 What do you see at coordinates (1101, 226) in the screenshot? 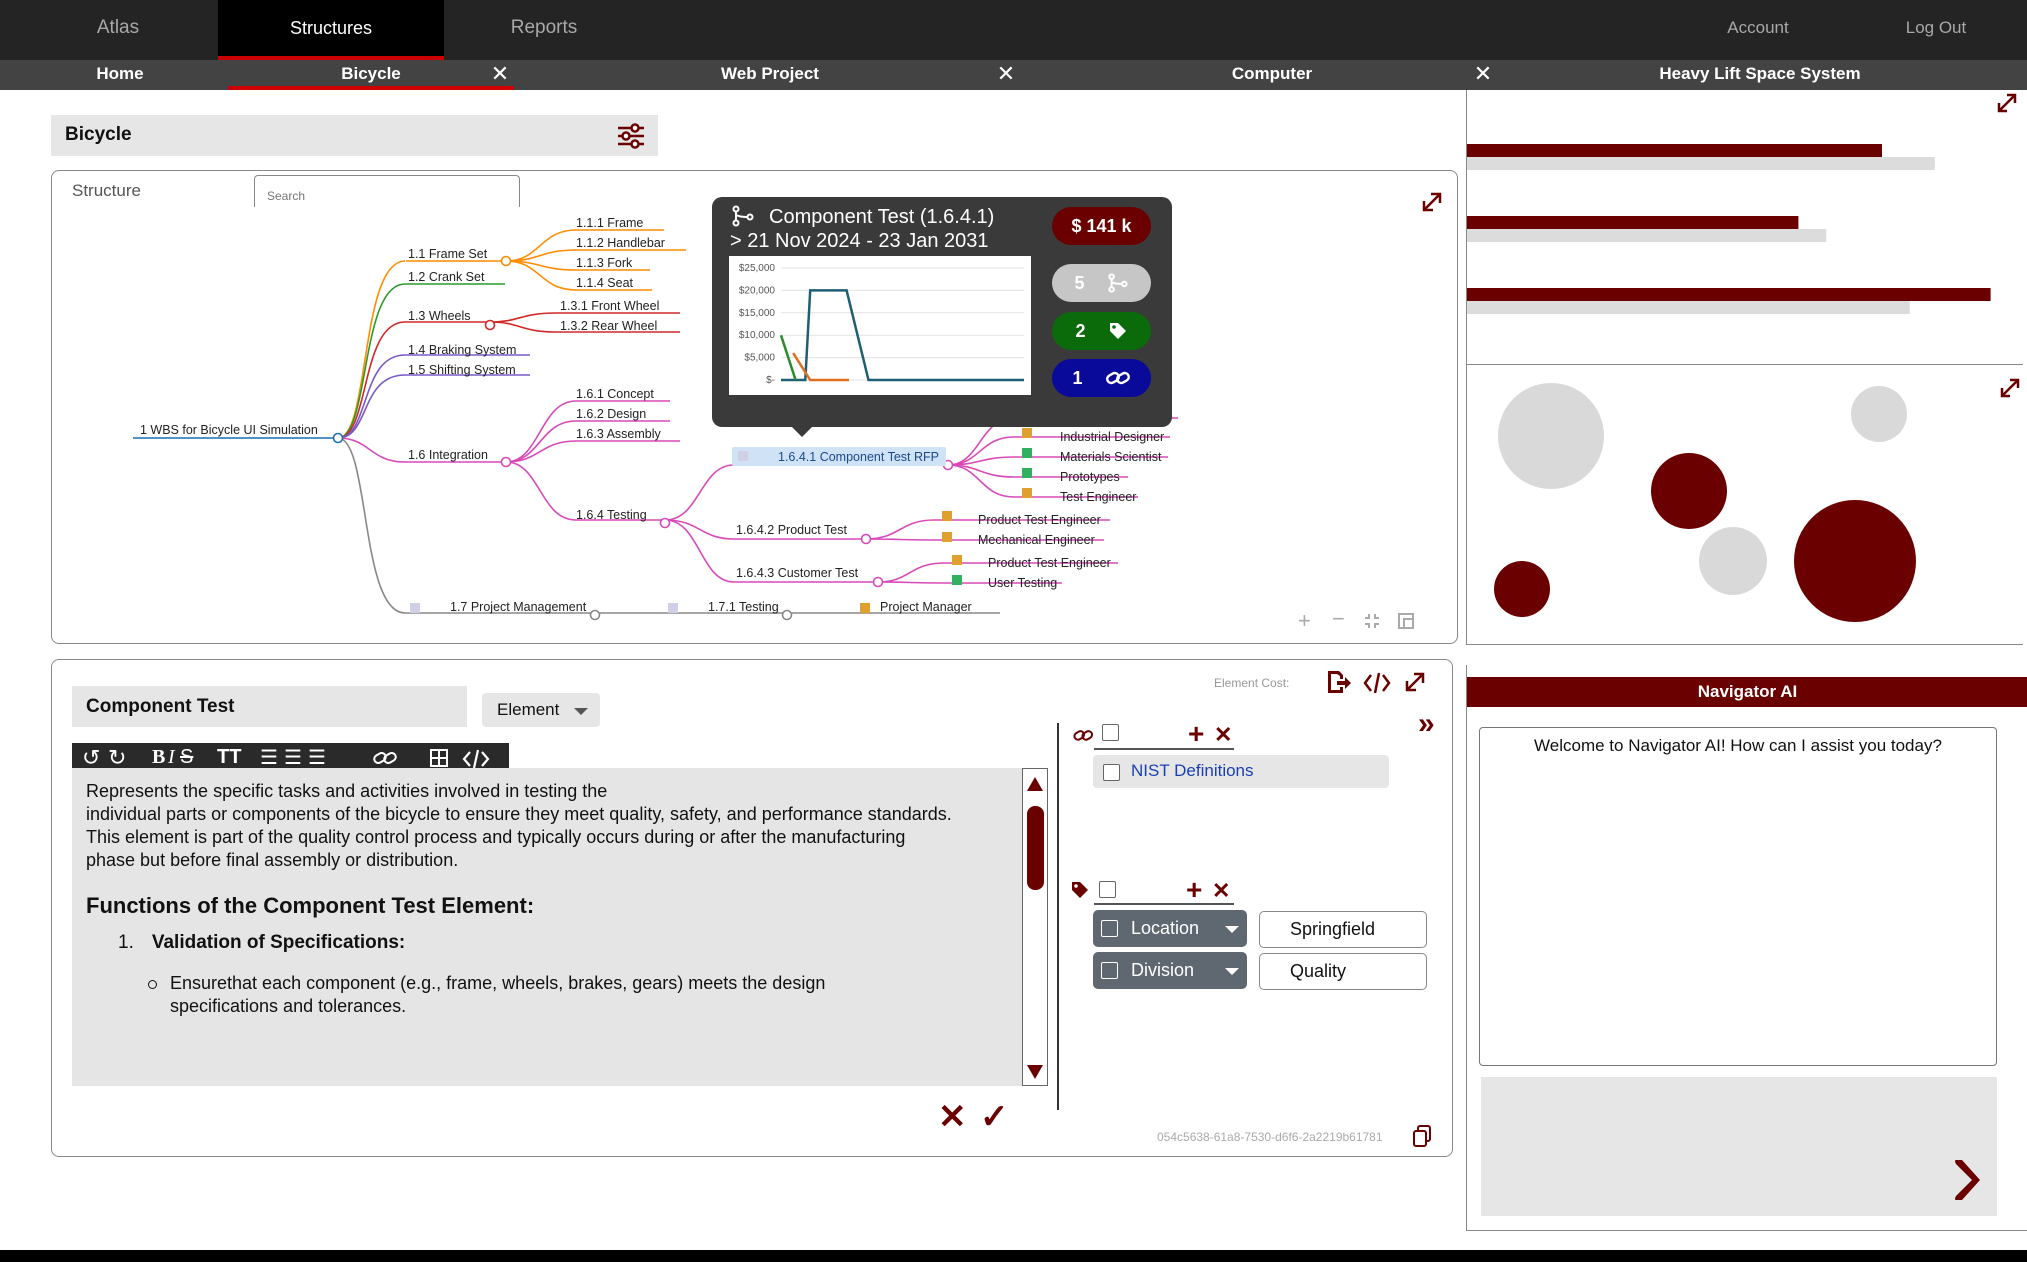
I see `cost-badge: $ 141 k` at bounding box center [1101, 226].